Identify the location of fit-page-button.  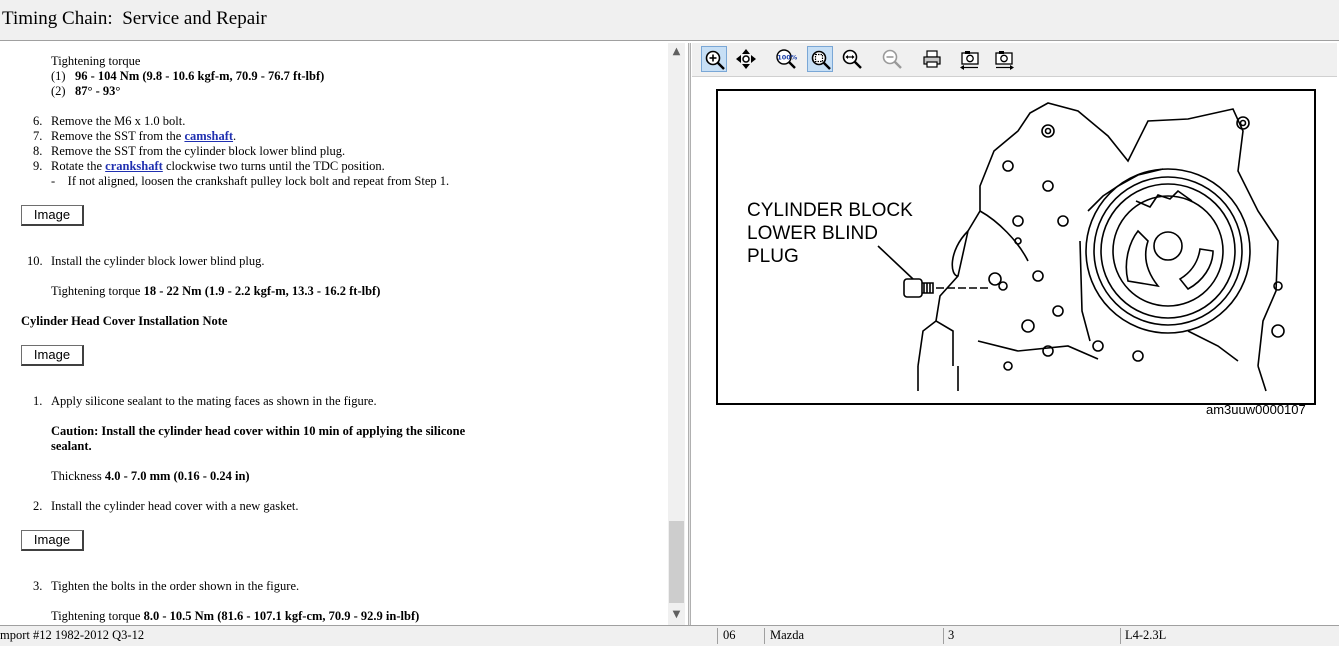
(820, 59).